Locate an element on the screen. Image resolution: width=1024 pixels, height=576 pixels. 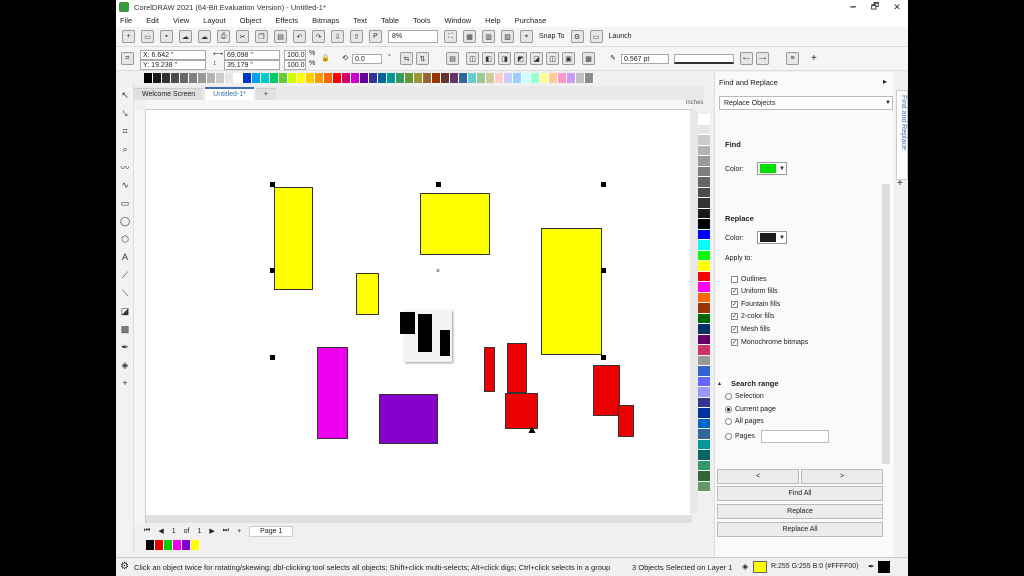
open-icon: ▭ is located at coordinates (147, 36).